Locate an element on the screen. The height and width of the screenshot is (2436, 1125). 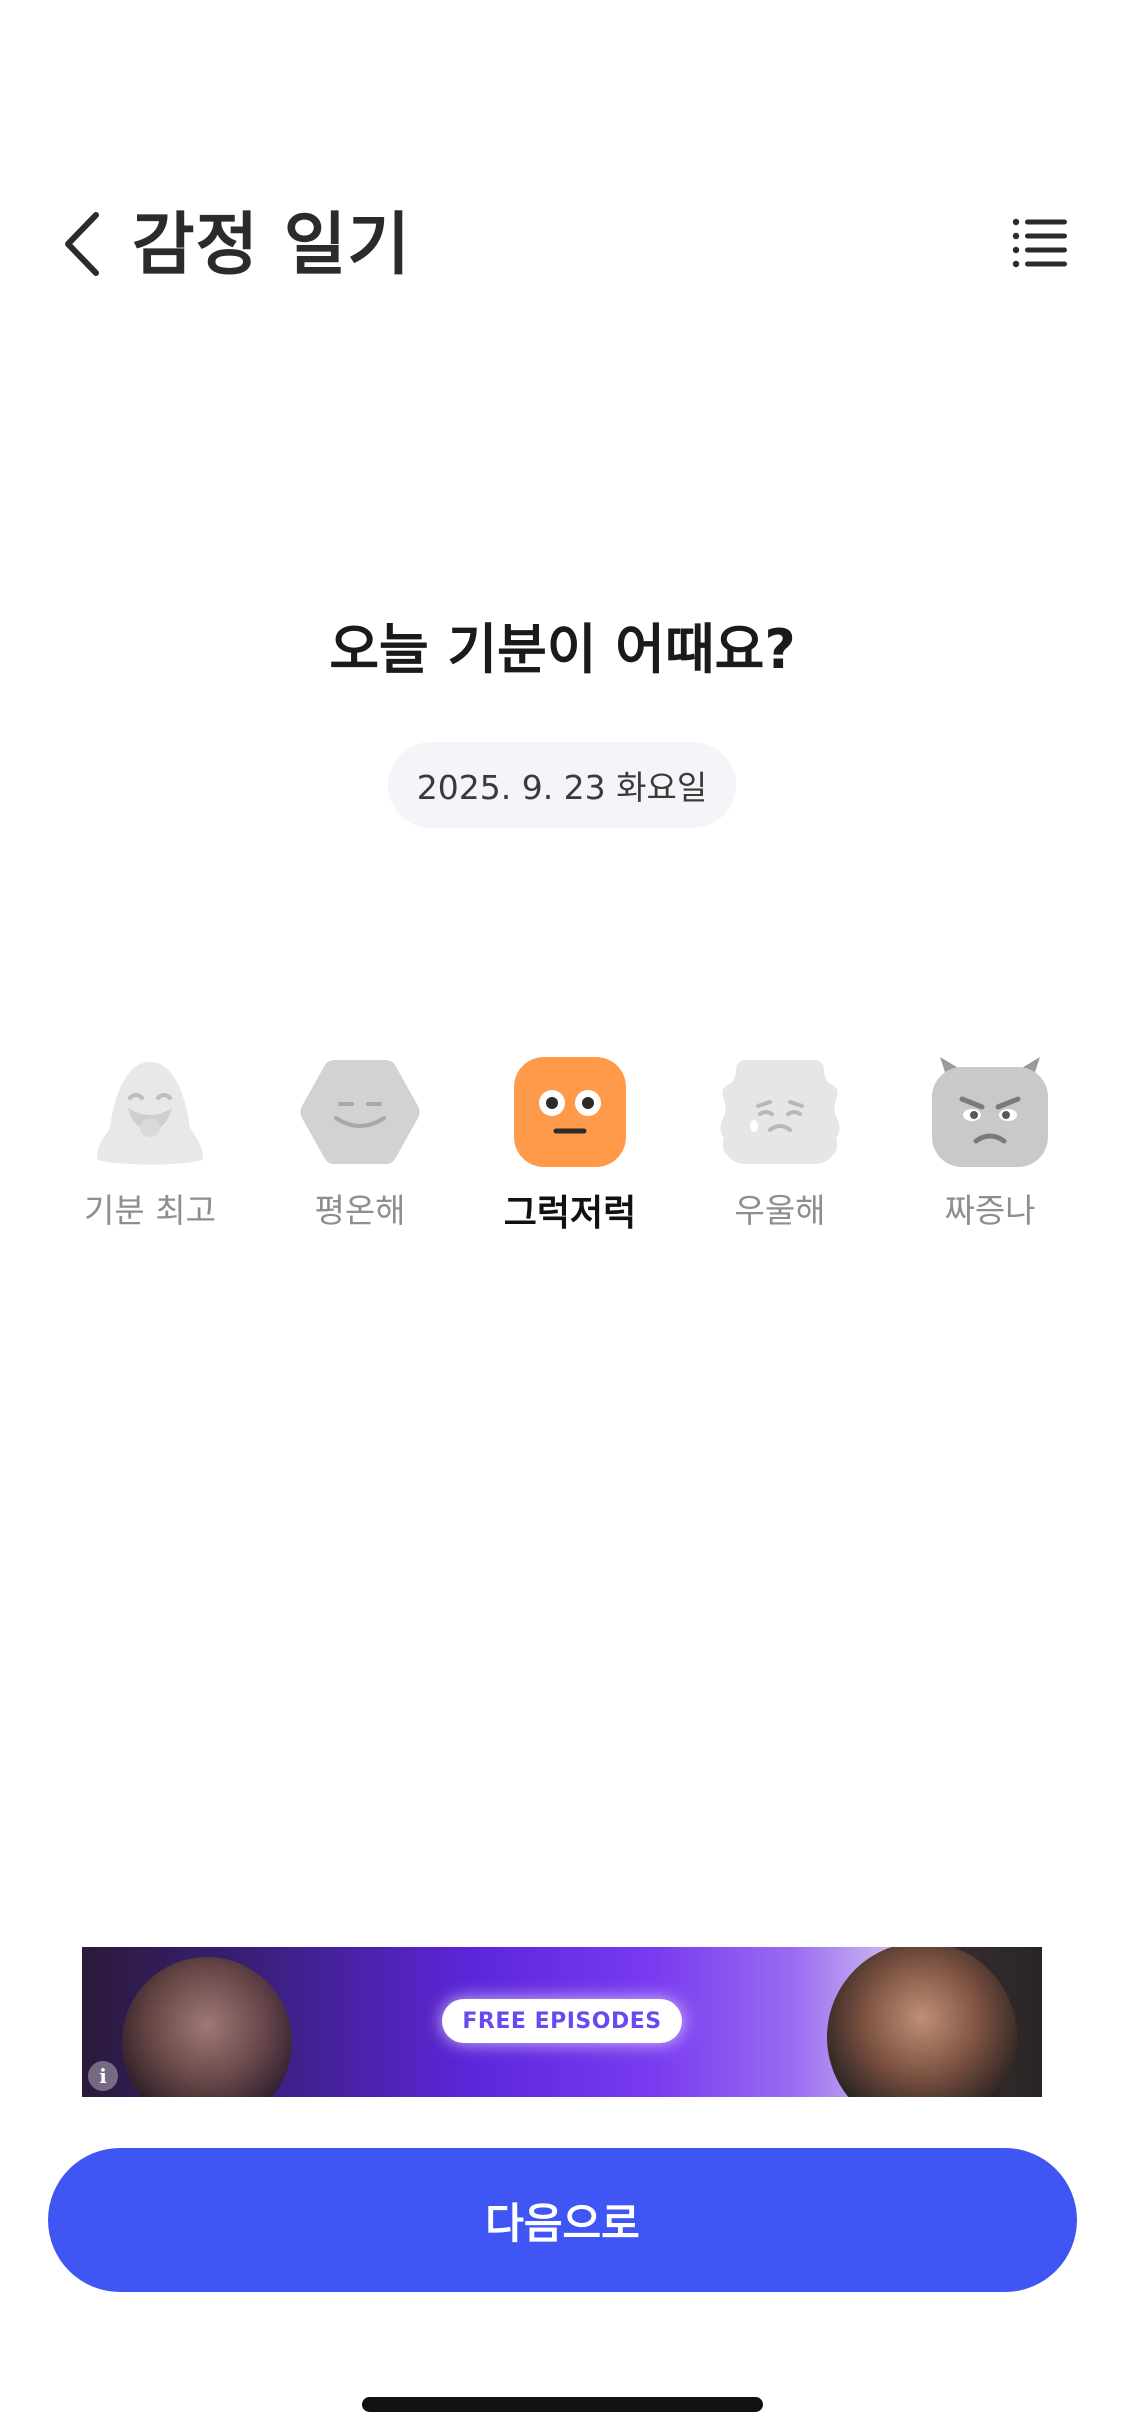
info-icon: i is located at coordinates (103, 2076).